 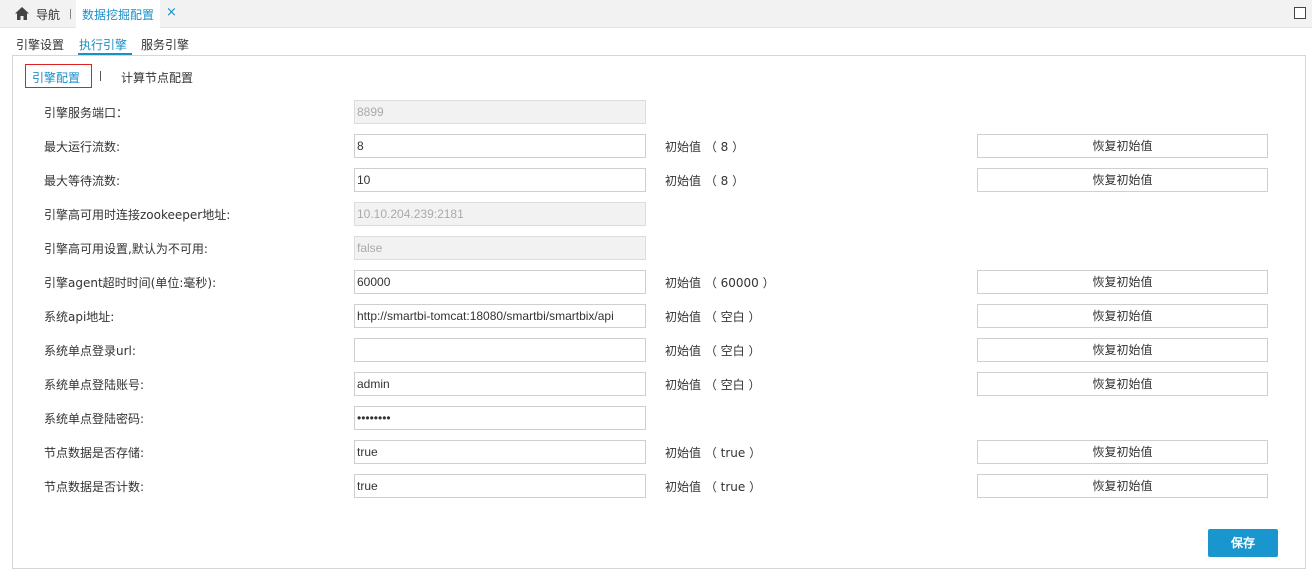 I want to click on readonly-field: false, so click(x=500, y=248).